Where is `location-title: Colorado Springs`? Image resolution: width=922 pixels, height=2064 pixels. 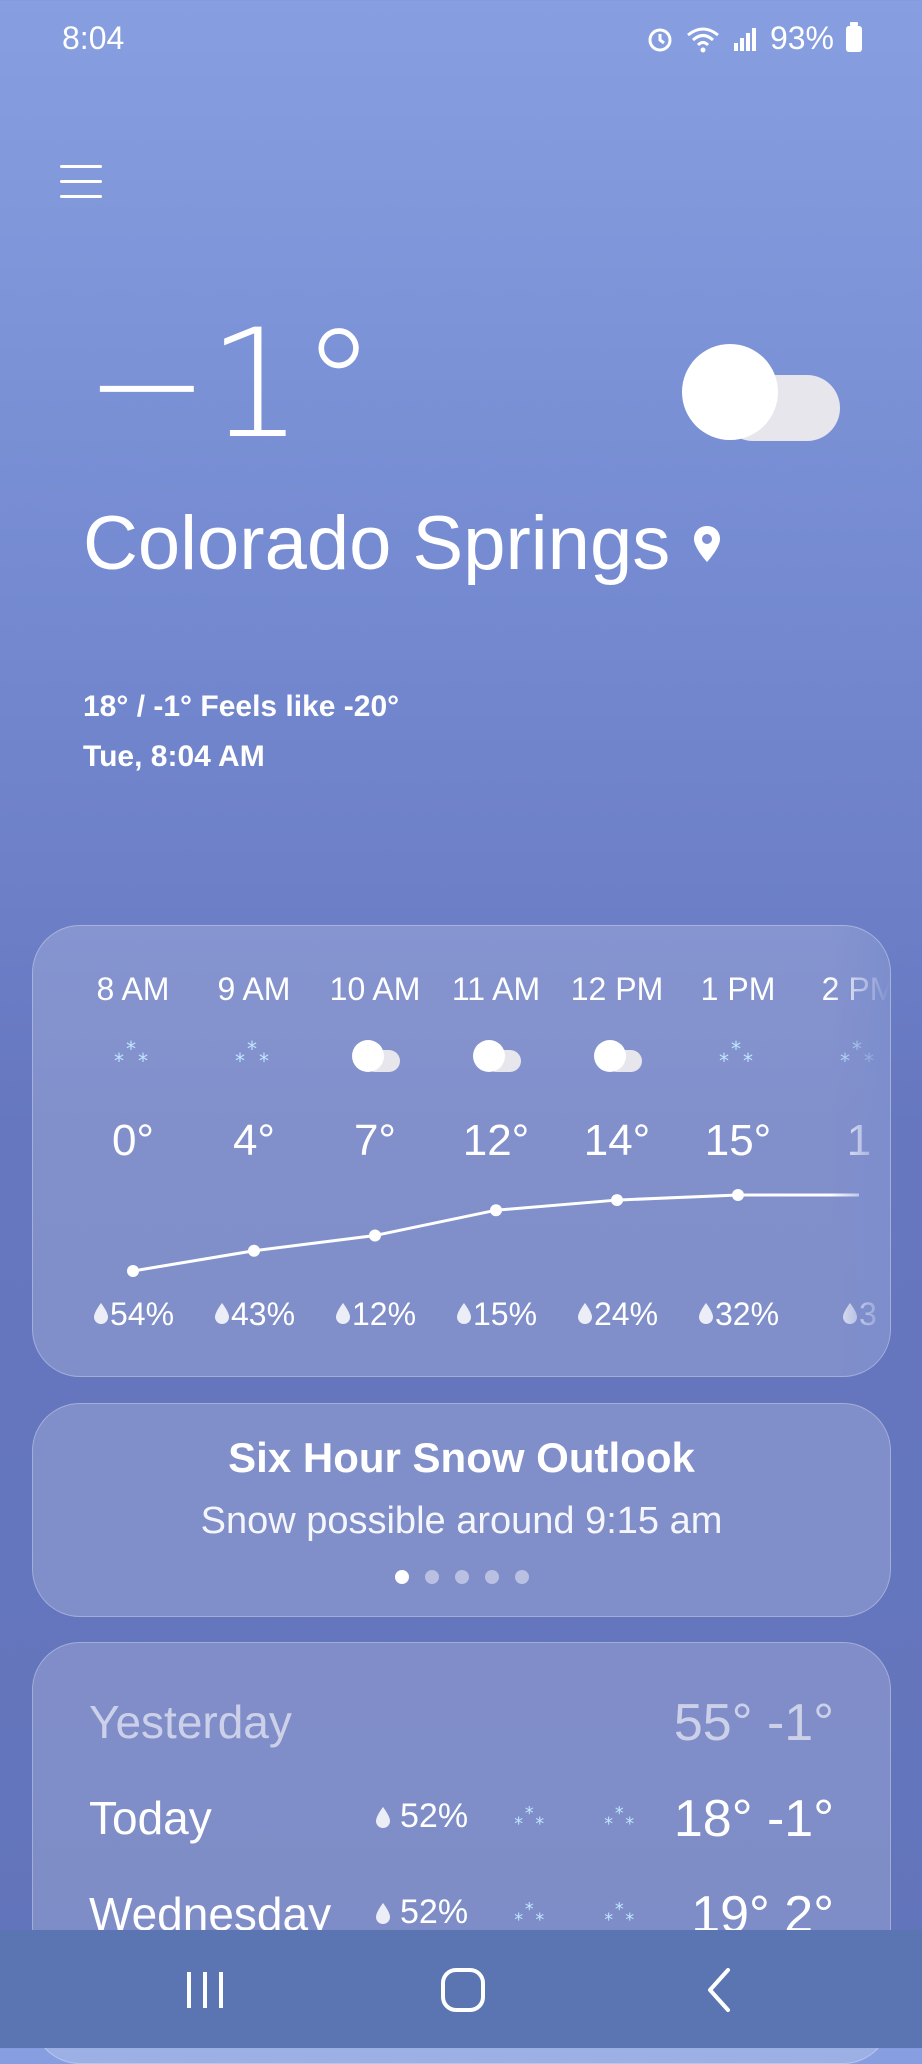
location-title: Colorado Springs is located at coordinates (402, 543).